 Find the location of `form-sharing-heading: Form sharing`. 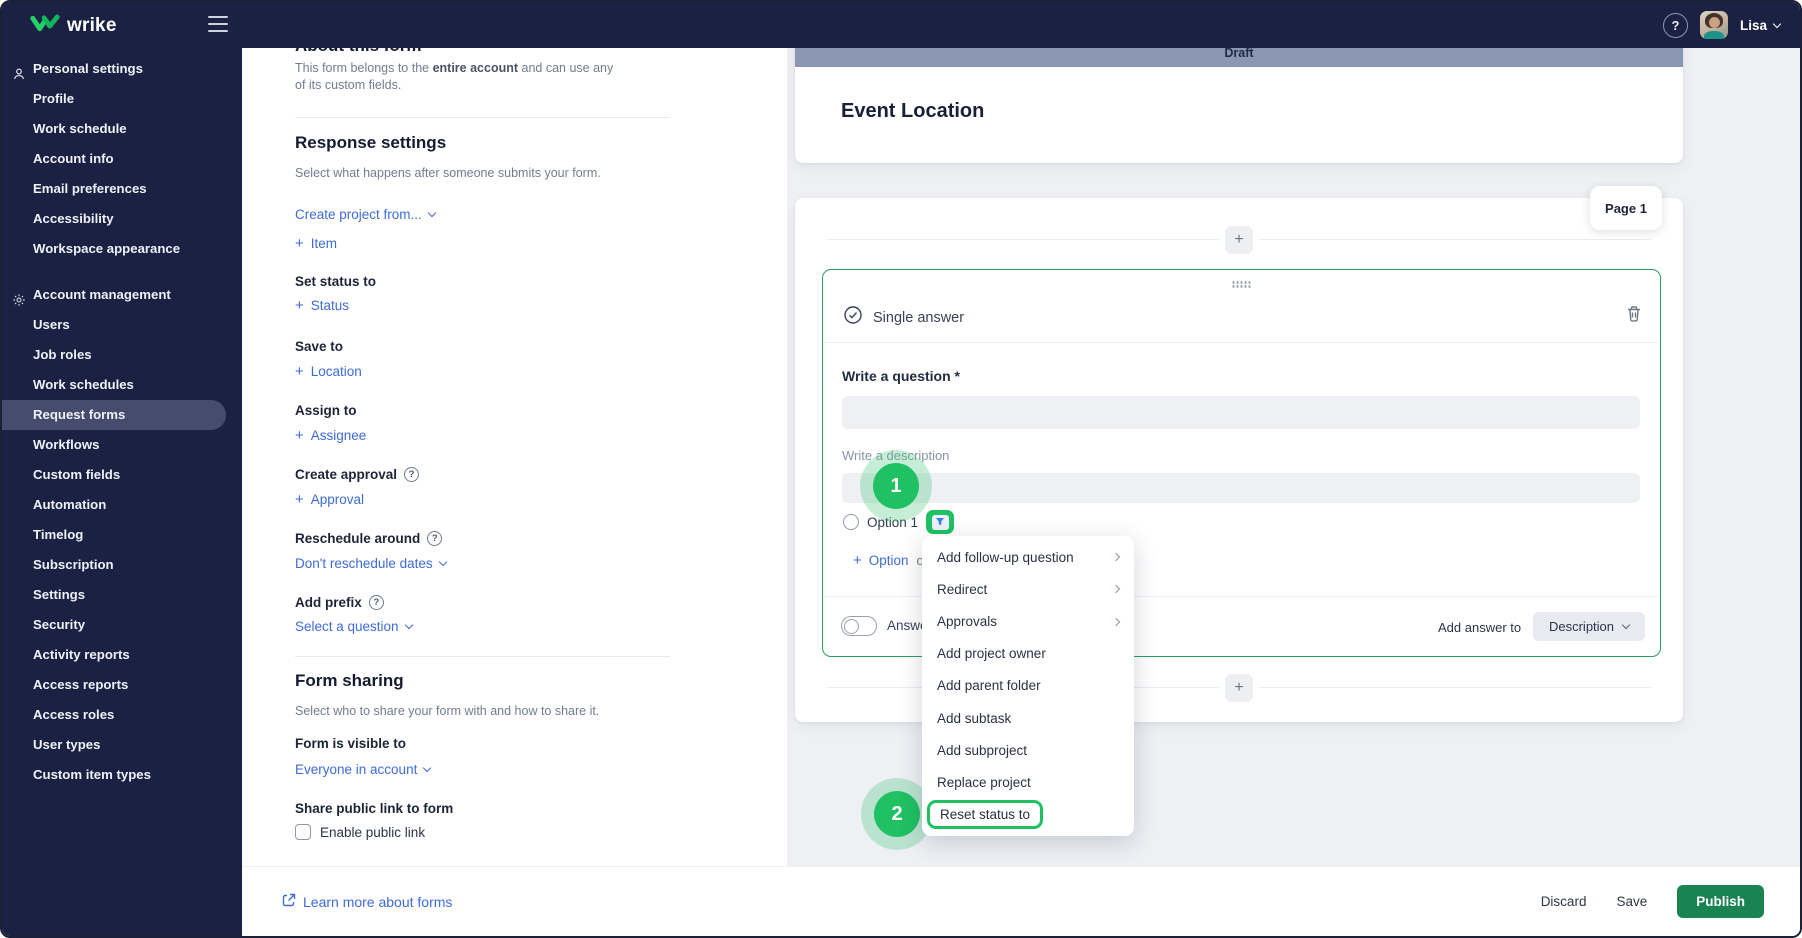

form-sharing-heading: Form sharing is located at coordinates (349, 680).